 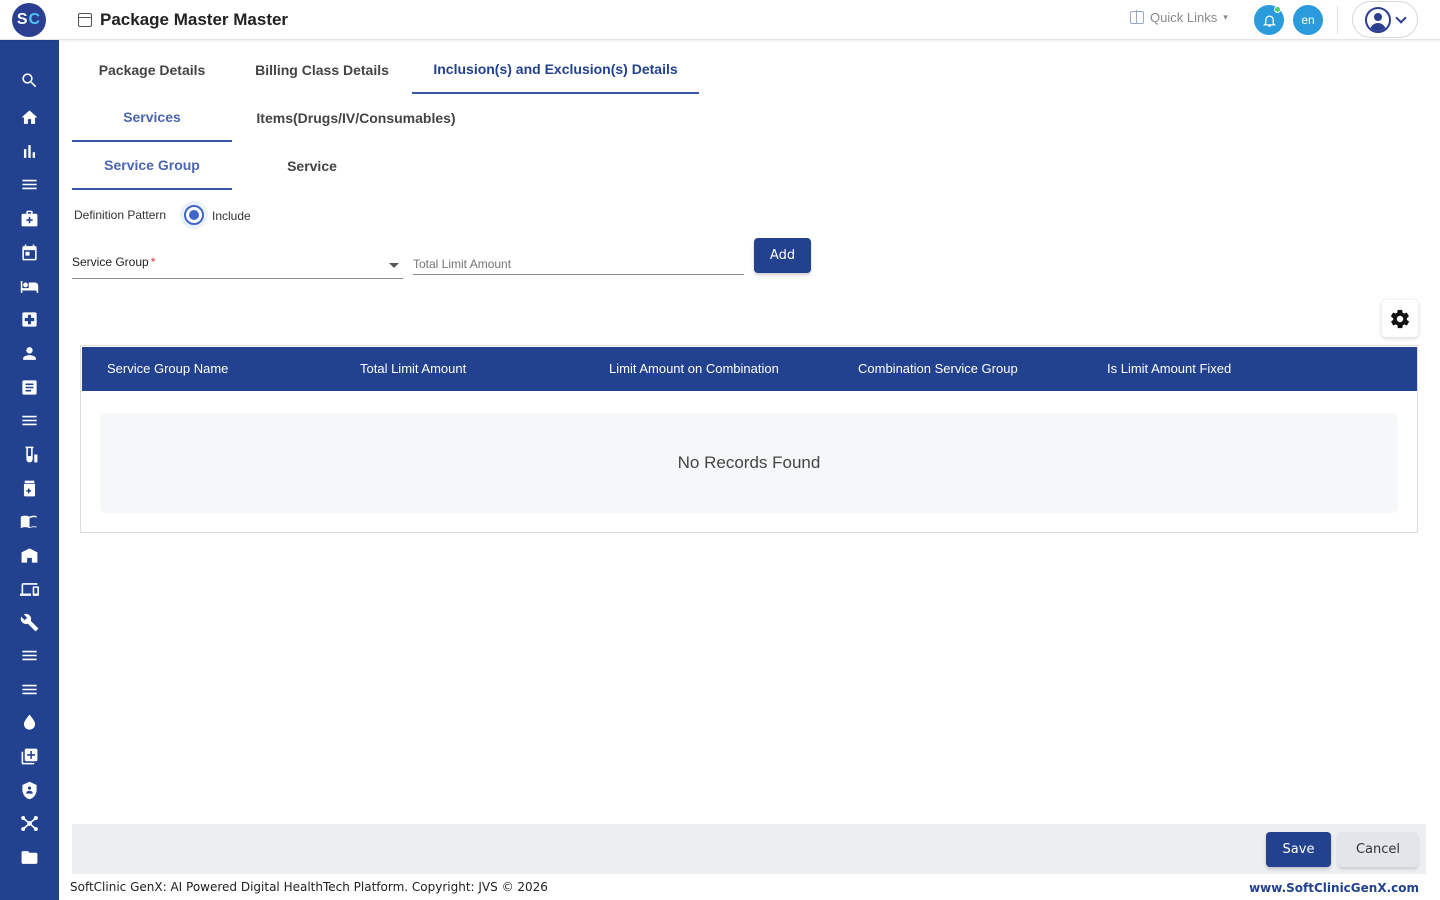 I want to click on blood-drop-icon, so click(x=29, y=722).